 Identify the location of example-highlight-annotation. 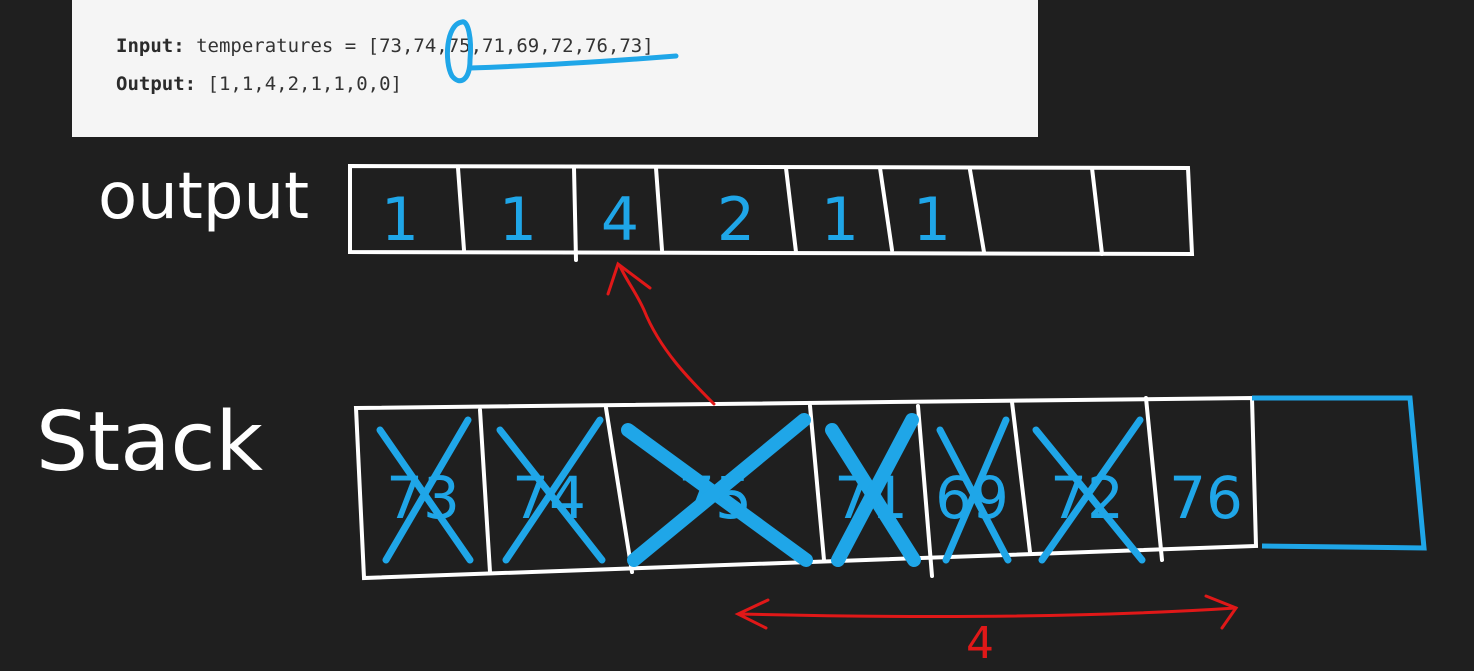
(561, 51).